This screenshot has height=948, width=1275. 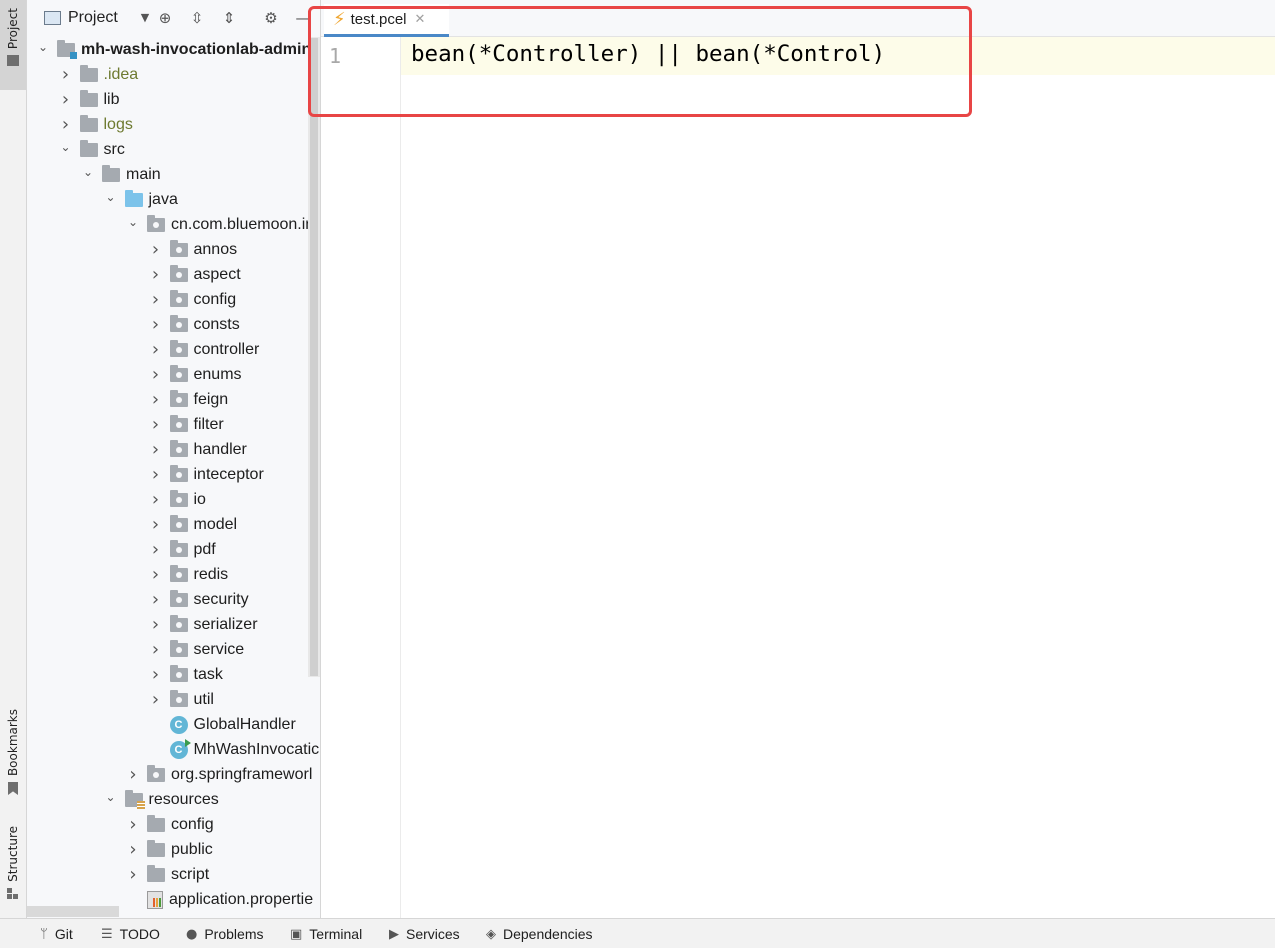 I want to click on hide-panel-icon: —, so click(x=303, y=18).